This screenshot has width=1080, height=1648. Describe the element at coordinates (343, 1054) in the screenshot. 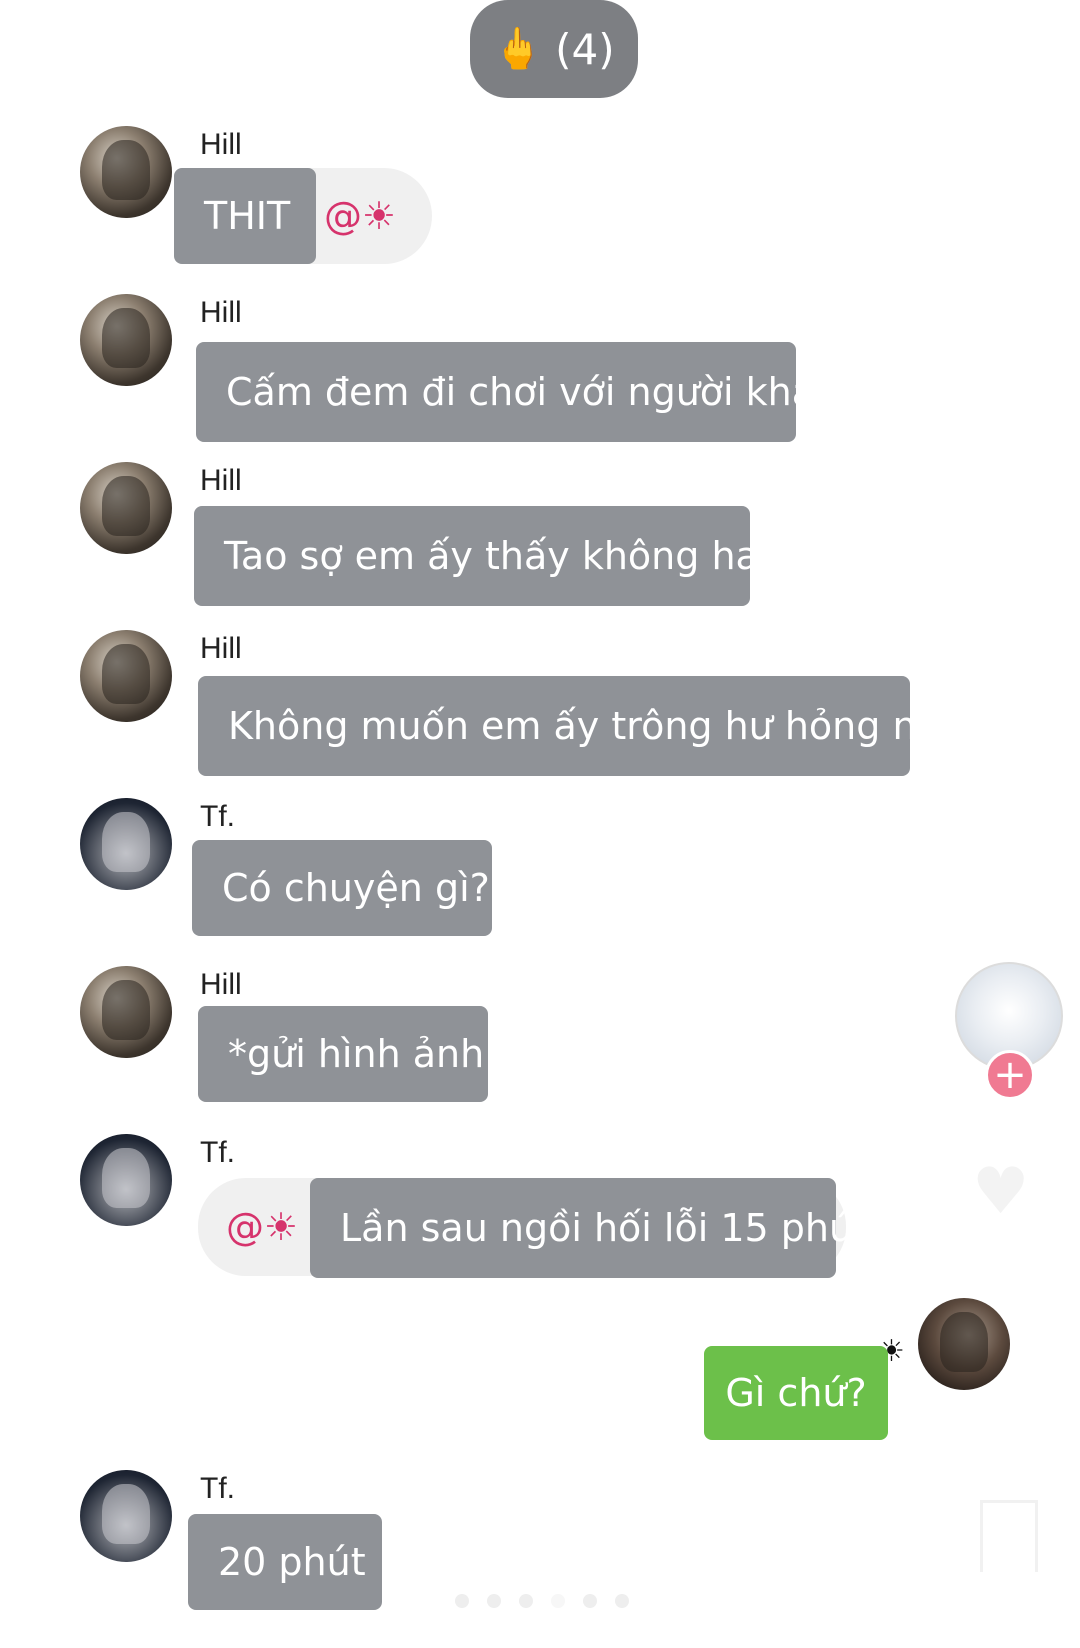

I see `message-bubble: *gửi hình ảnh` at that location.